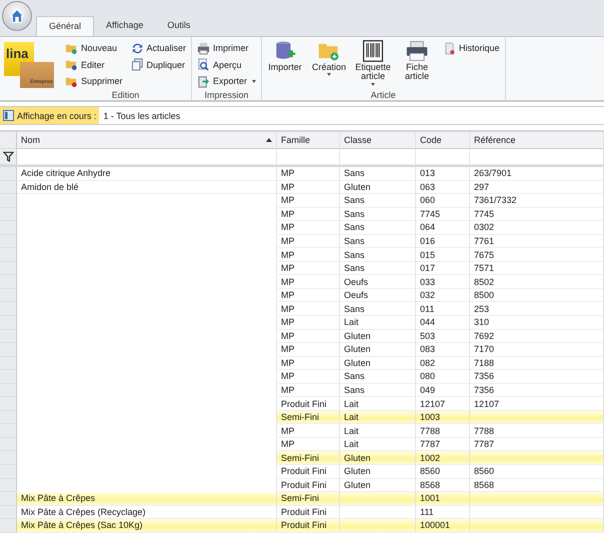 The width and height of the screenshot is (604, 534). What do you see at coordinates (443, 431) in the screenshot?
I see `code-cell: 7788` at bounding box center [443, 431].